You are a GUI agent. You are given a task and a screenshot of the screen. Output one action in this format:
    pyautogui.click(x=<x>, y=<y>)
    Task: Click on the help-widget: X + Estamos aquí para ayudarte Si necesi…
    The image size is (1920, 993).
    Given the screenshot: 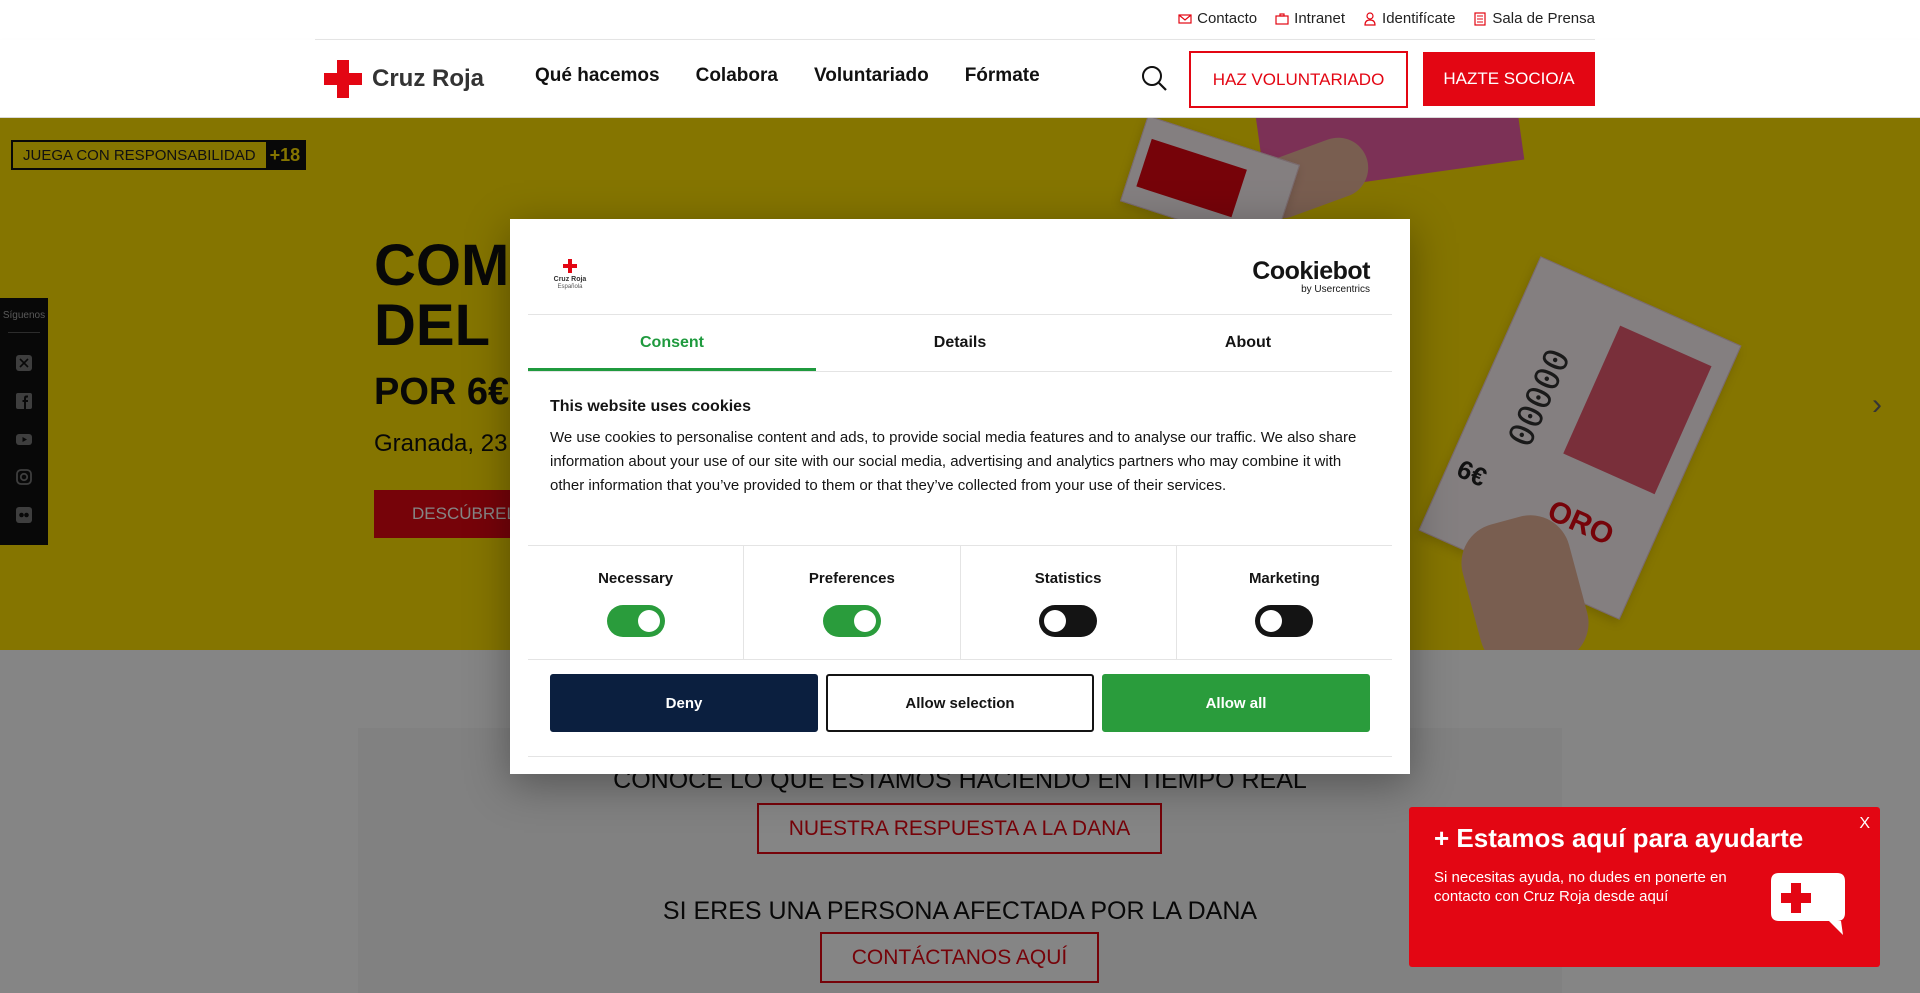 What is the action you would take?
    pyautogui.click(x=1644, y=887)
    